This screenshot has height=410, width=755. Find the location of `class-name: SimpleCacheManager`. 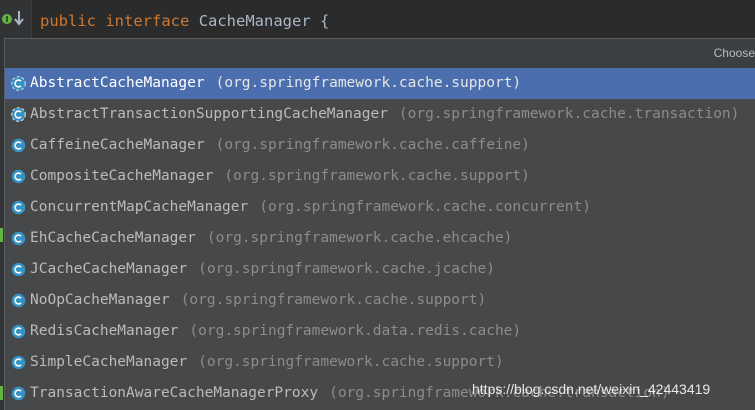

class-name: SimpleCacheManager is located at coordinates (109, 362).